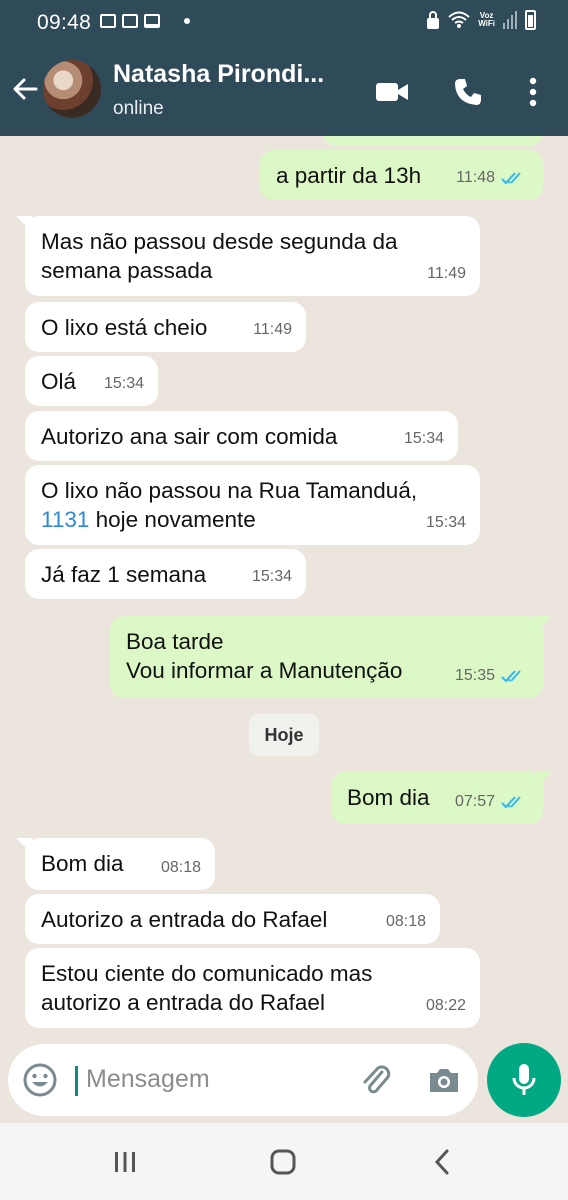 Image resolution: width=568 pixels, height=1200 pixels. I want to click on message-meta: 15:35, so click(492, 675).